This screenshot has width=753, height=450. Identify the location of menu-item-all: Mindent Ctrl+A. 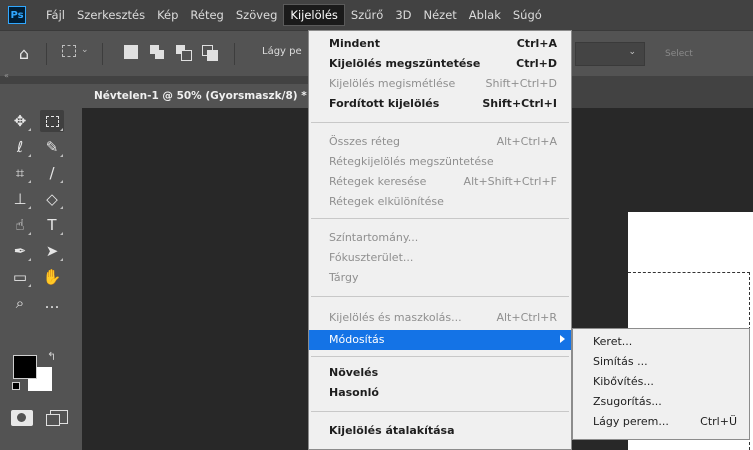
(440, 44).